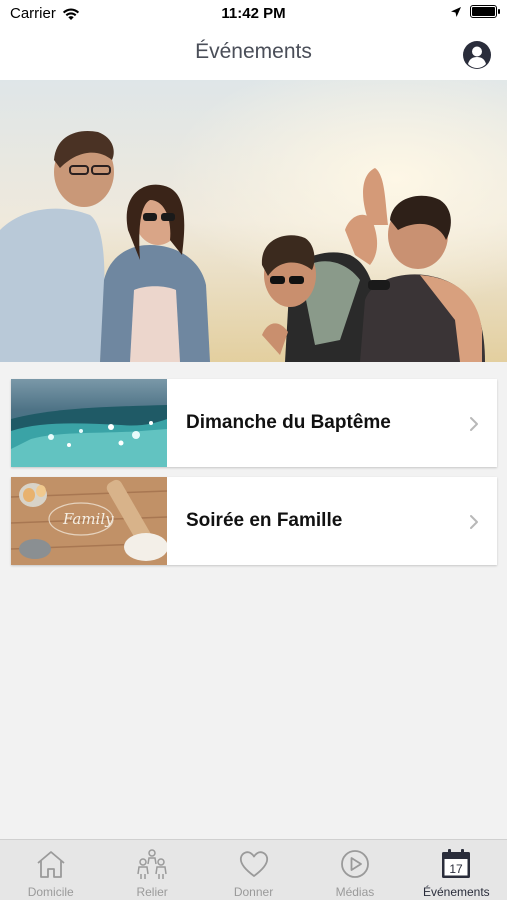 The image size is (507, 900). I want to click on nav-bar: Événements, so click(253, 54).